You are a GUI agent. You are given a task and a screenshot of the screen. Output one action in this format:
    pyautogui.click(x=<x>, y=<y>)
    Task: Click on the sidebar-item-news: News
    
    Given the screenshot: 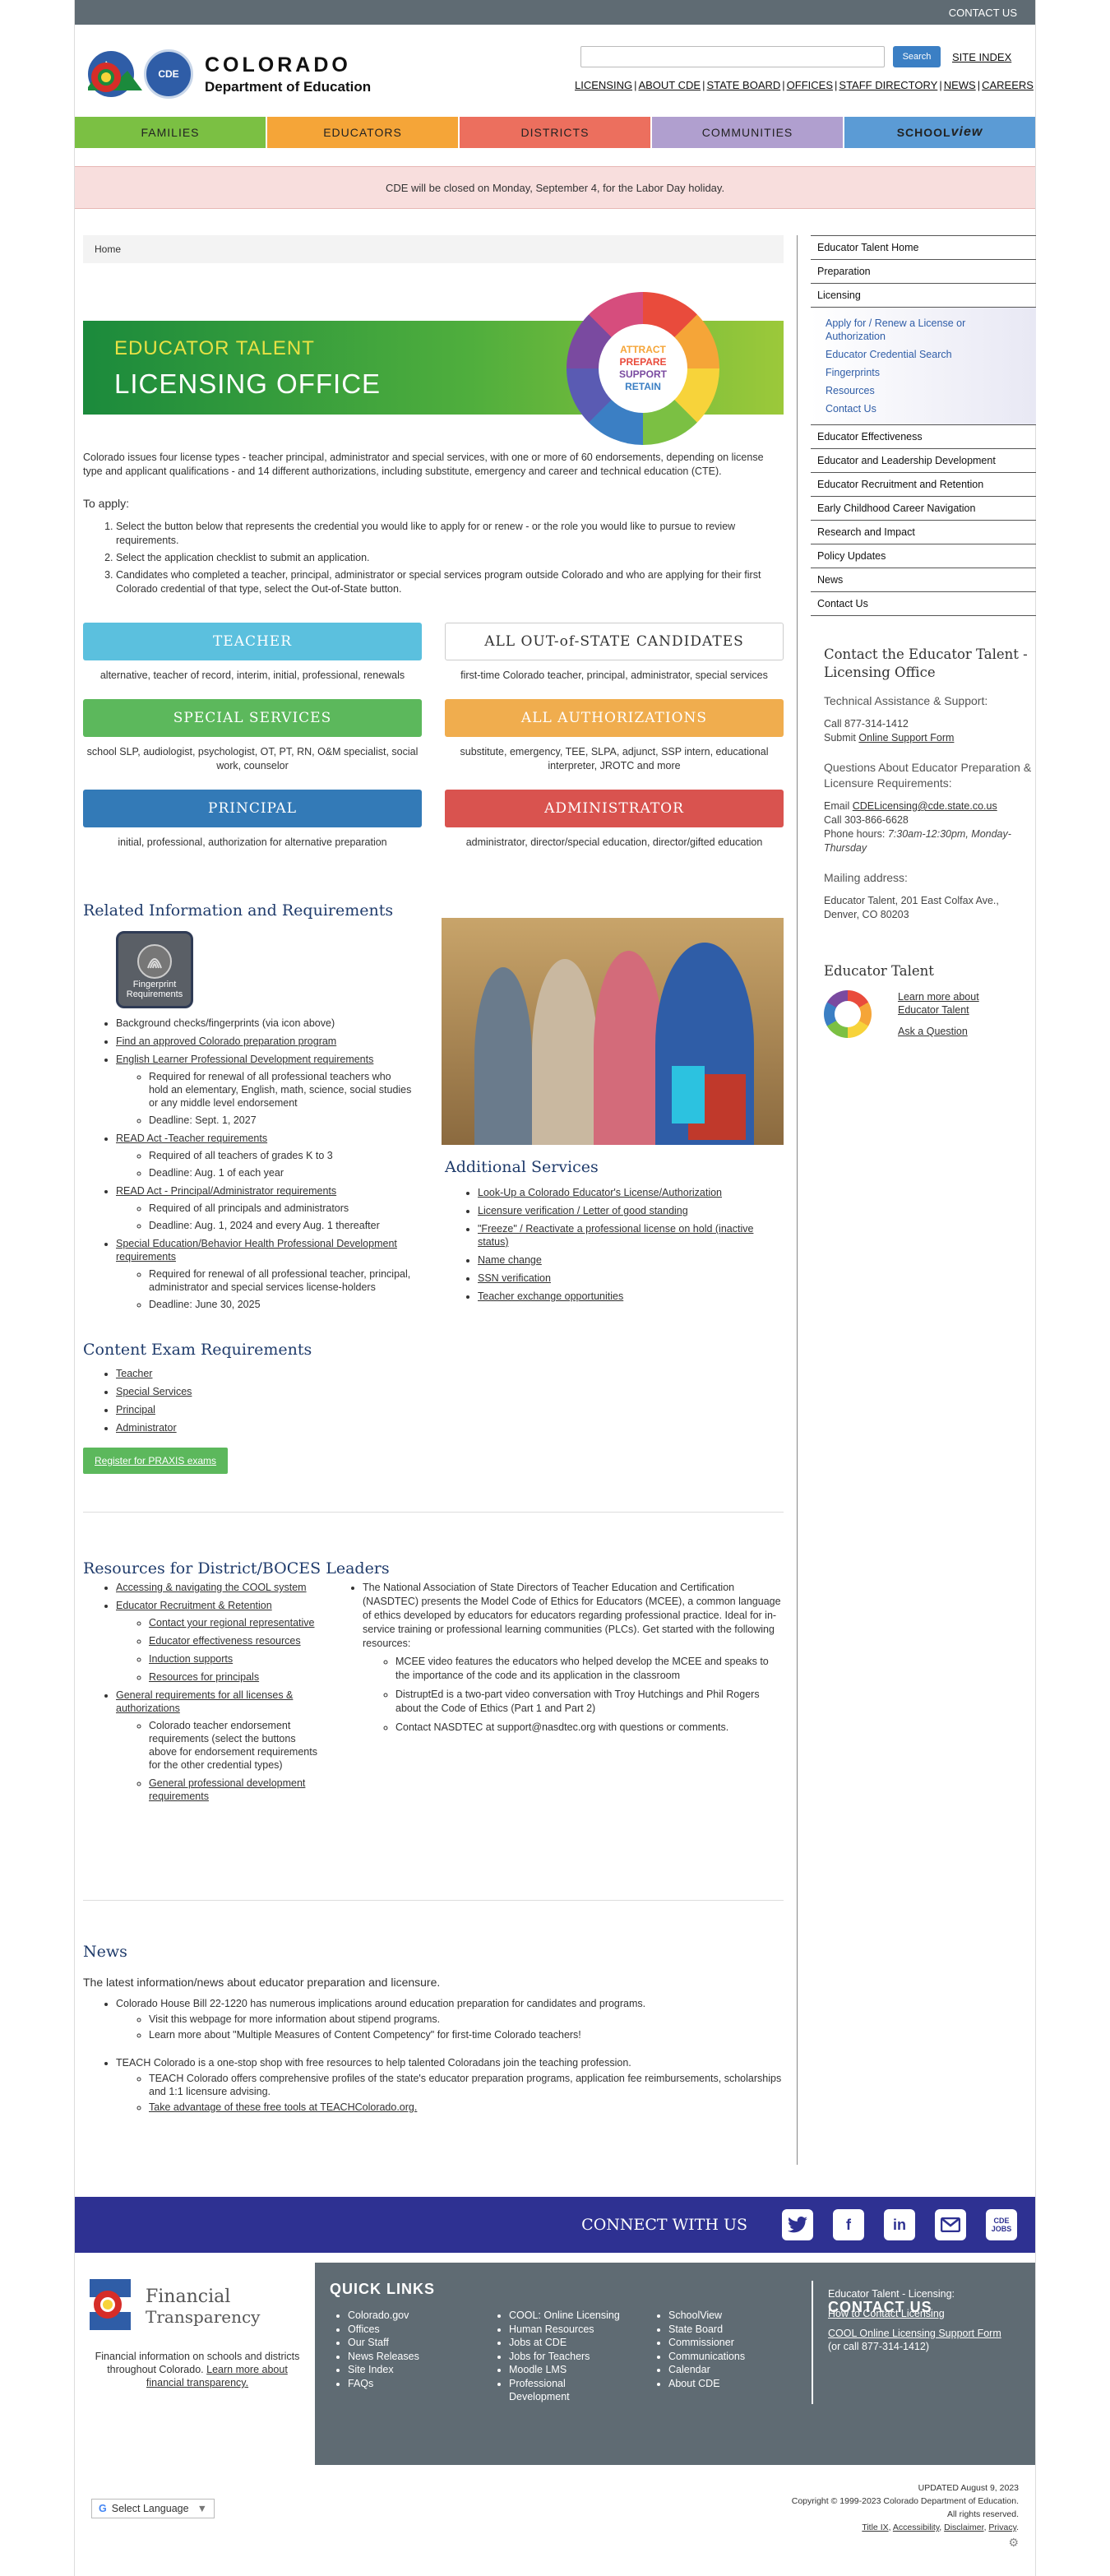 What is the action you would take?
    pyautogui.click(x=923, y=580)
    